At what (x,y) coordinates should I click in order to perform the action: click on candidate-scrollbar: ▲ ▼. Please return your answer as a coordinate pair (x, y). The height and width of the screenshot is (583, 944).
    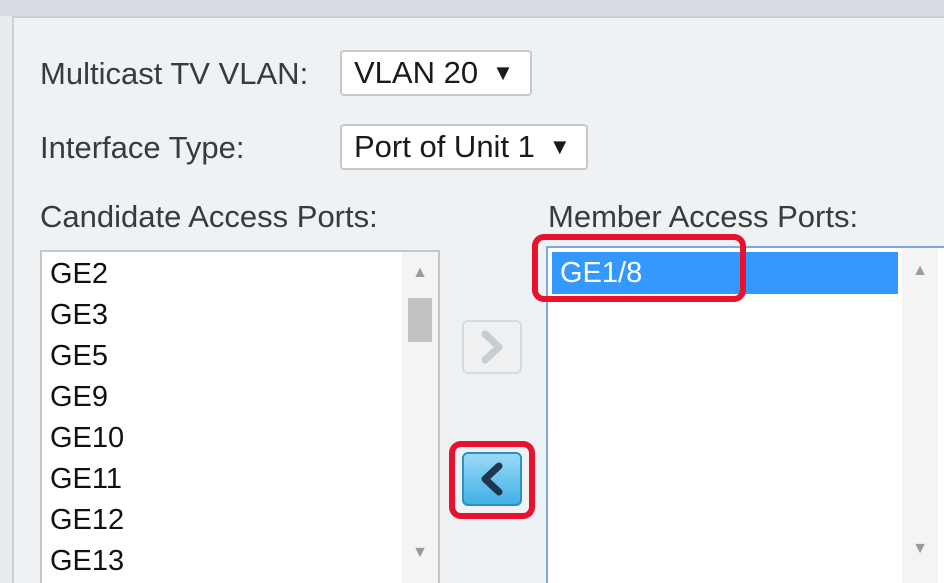
    Looking at the image, I should click on (420, 417).